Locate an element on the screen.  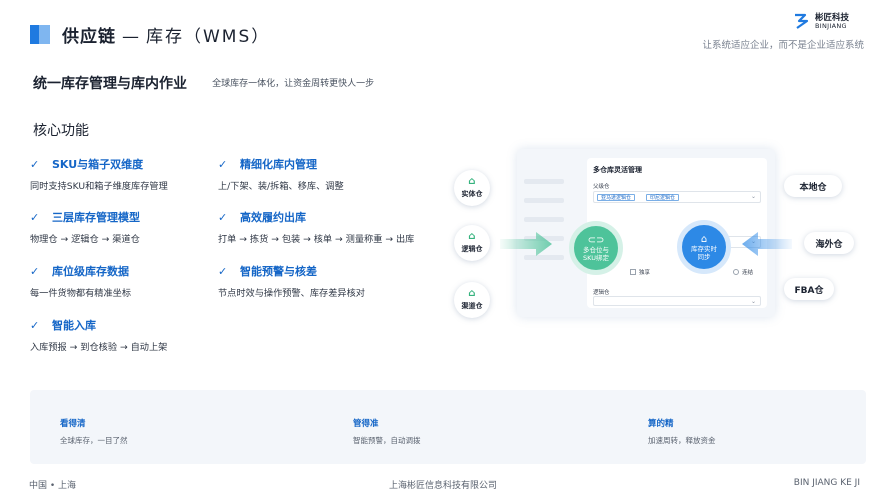
blue-node-line1: 库存实时 is located at coordinates (704, 248).